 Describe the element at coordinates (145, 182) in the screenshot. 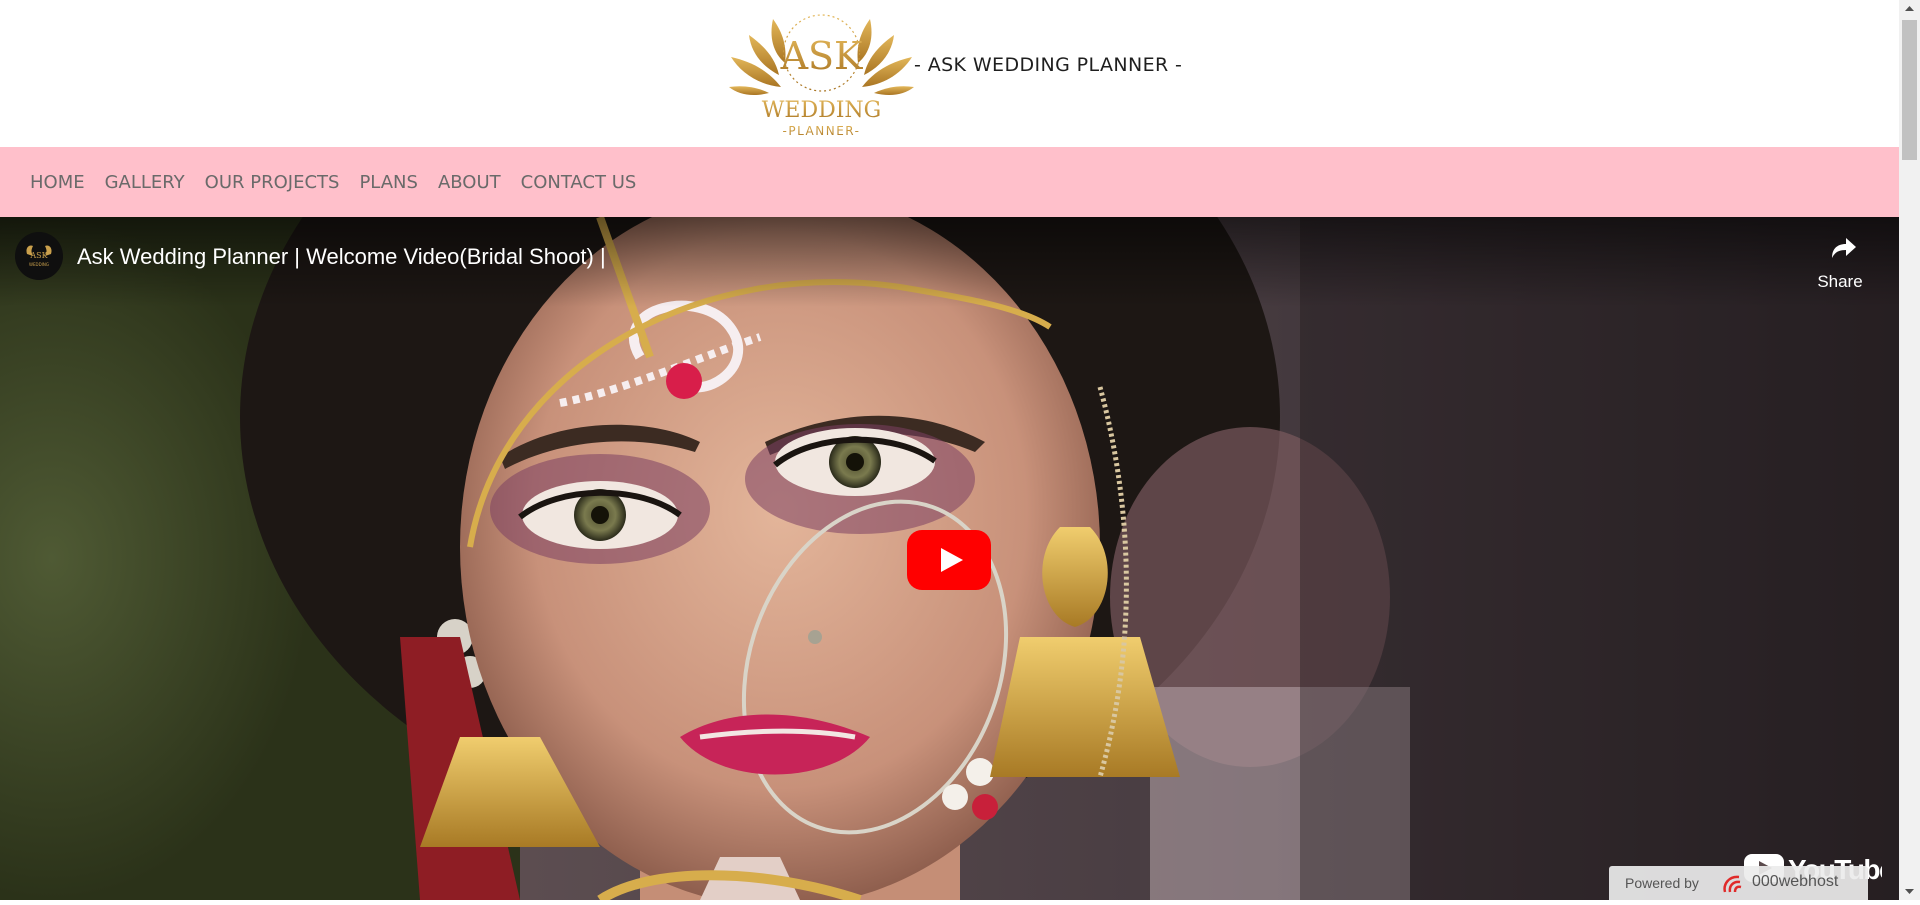

I see `nav-item-gallery: GALLERY` at that location.